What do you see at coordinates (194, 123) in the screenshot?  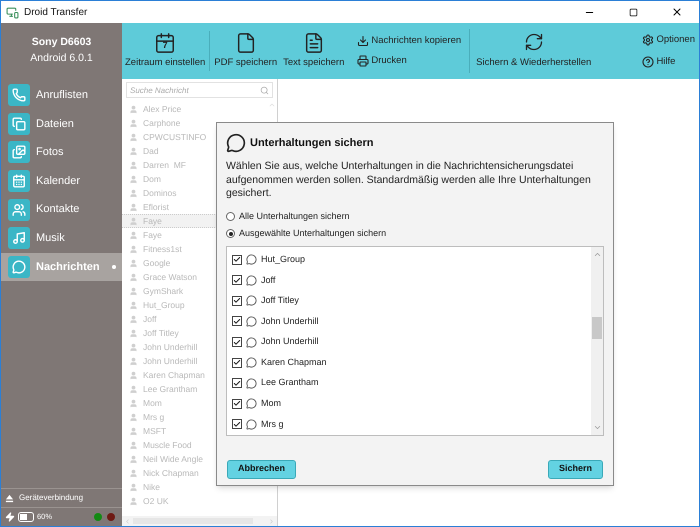 I see `contact-item: Carphone` at bounding box center [194, 123].